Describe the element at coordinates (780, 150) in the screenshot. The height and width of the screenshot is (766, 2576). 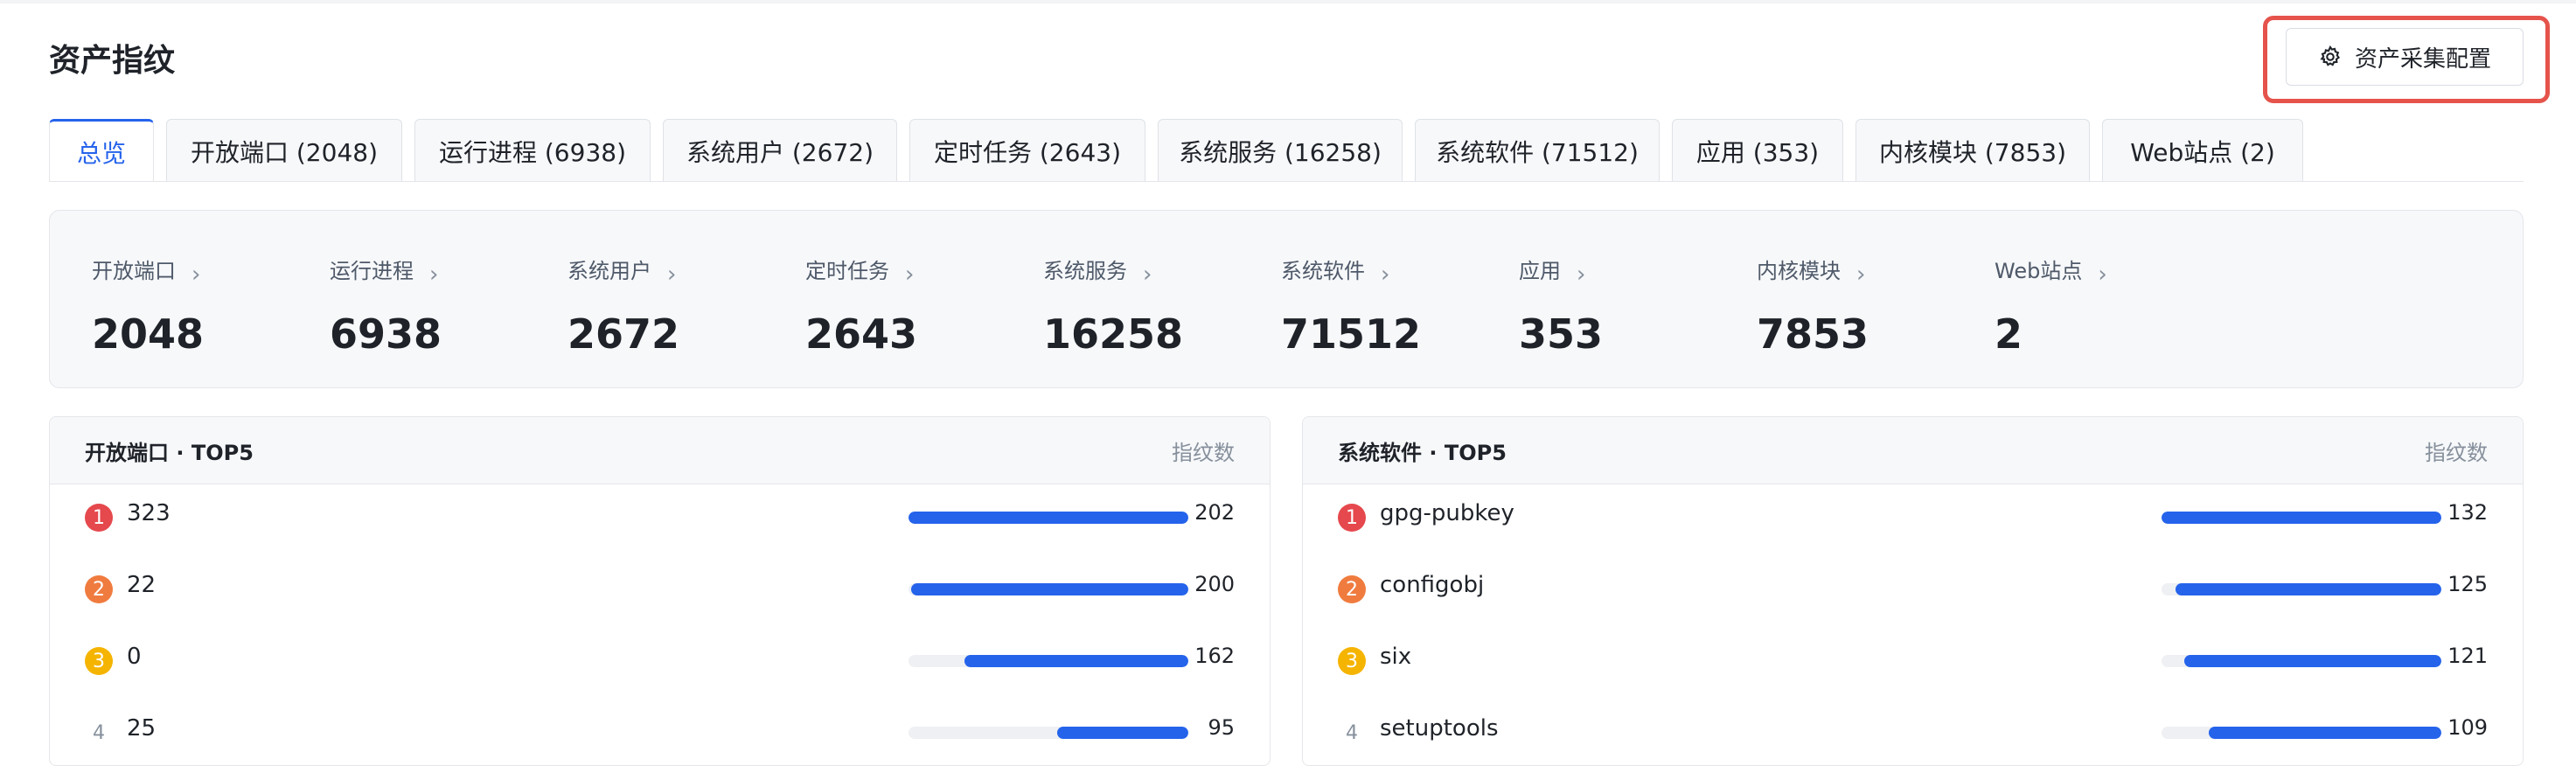
I see `tab-system-users: 系统用户 (2672)` at that location.